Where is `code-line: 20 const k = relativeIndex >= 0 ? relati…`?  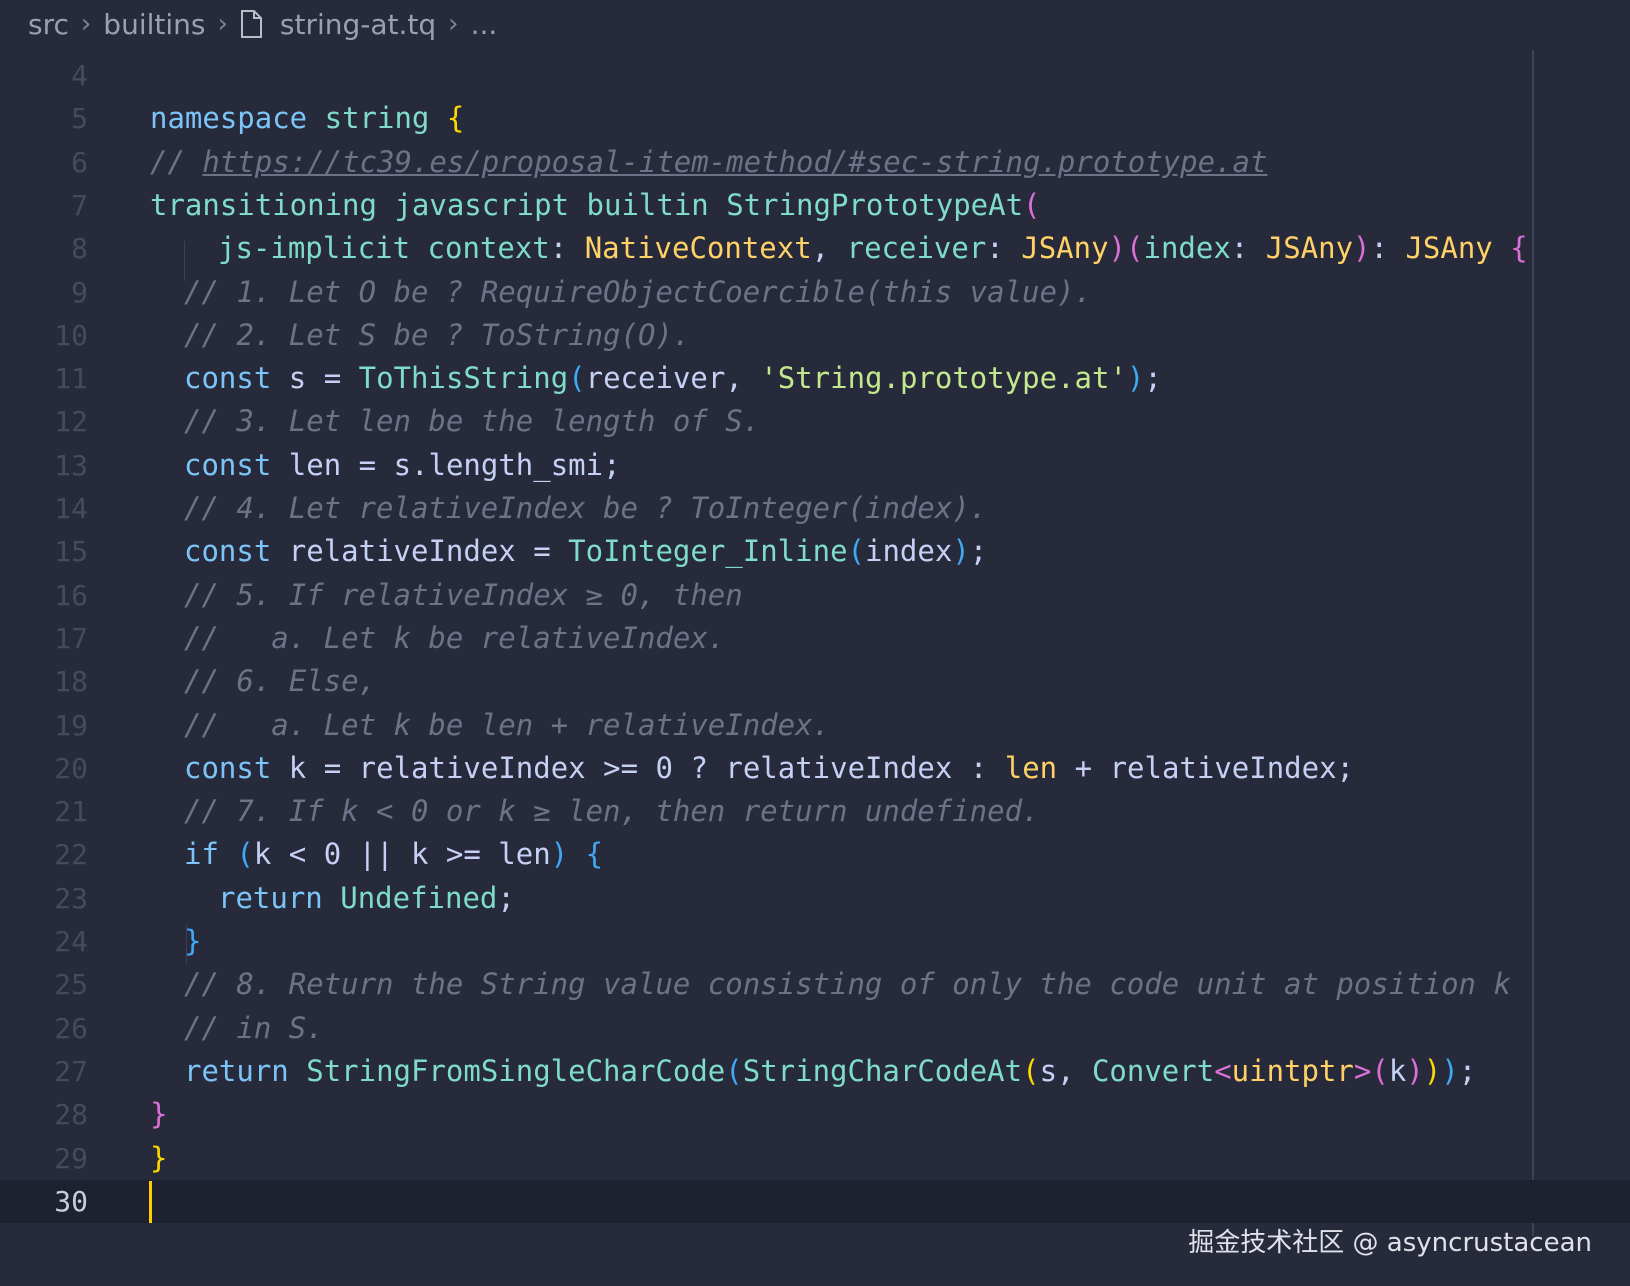
code-line: 20 const k = relativeIndex >= 0 ? relati… is located at coordinates (815, 768).